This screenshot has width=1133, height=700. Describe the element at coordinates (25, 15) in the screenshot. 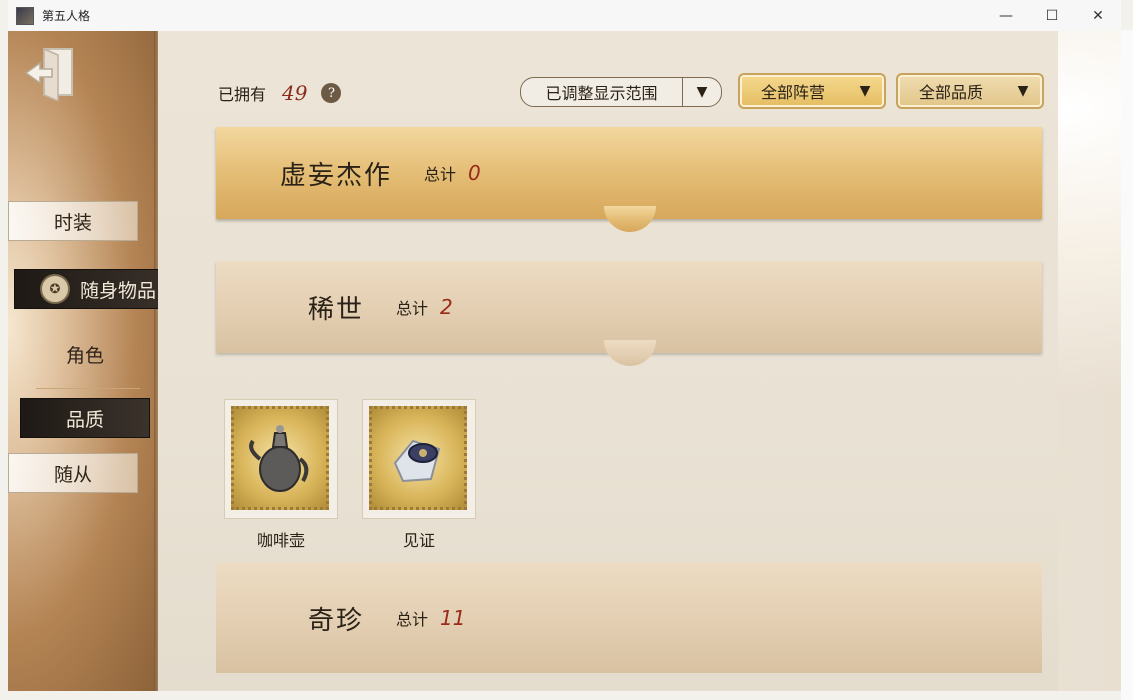

I see `app-icon` at that location.